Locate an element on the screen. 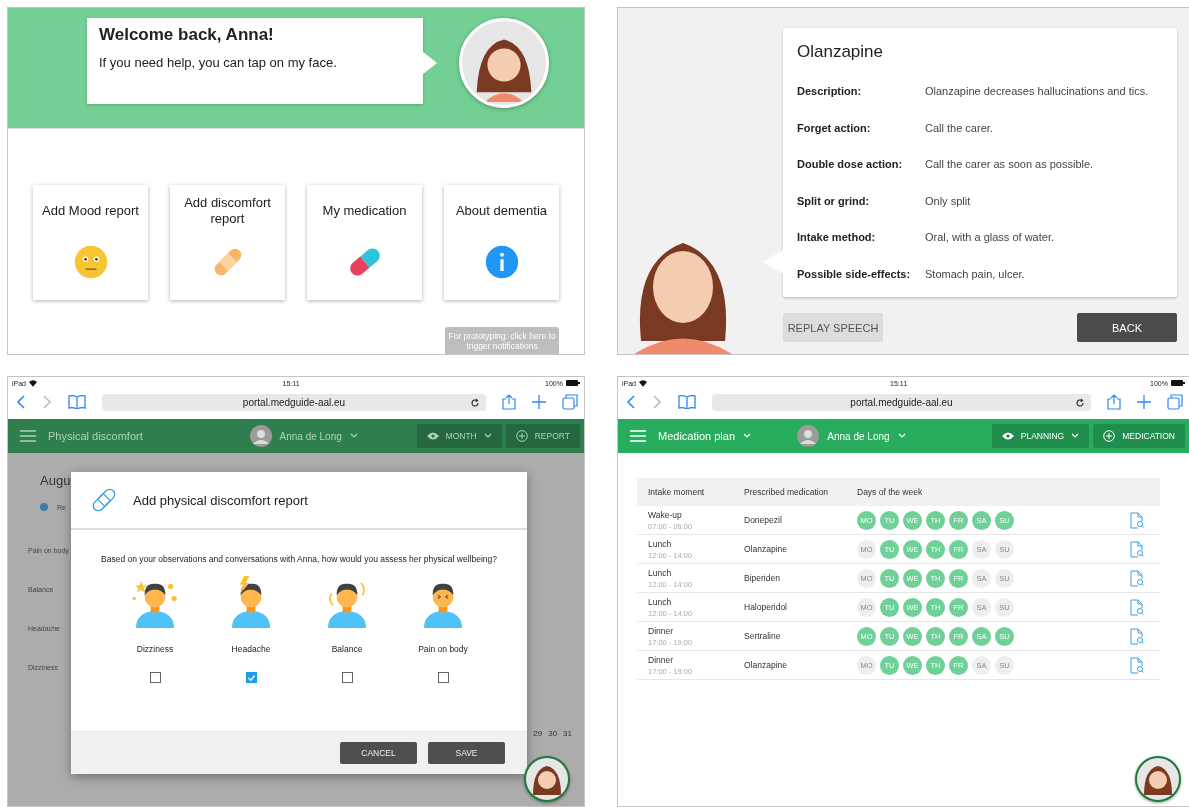 This screenshot has width=1189, height=807. menu-tile: My medication is located at coordinates (364, 242).